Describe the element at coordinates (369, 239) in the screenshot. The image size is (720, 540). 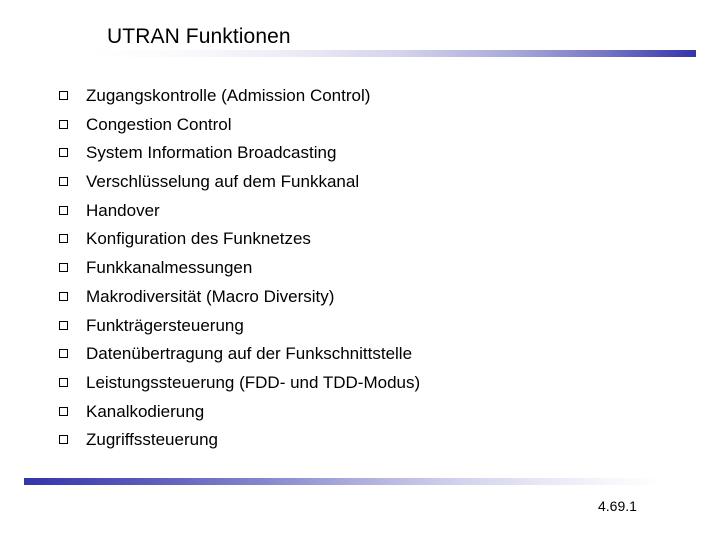
I see `list-item: Konfiguration des Funknetzes` at that location.